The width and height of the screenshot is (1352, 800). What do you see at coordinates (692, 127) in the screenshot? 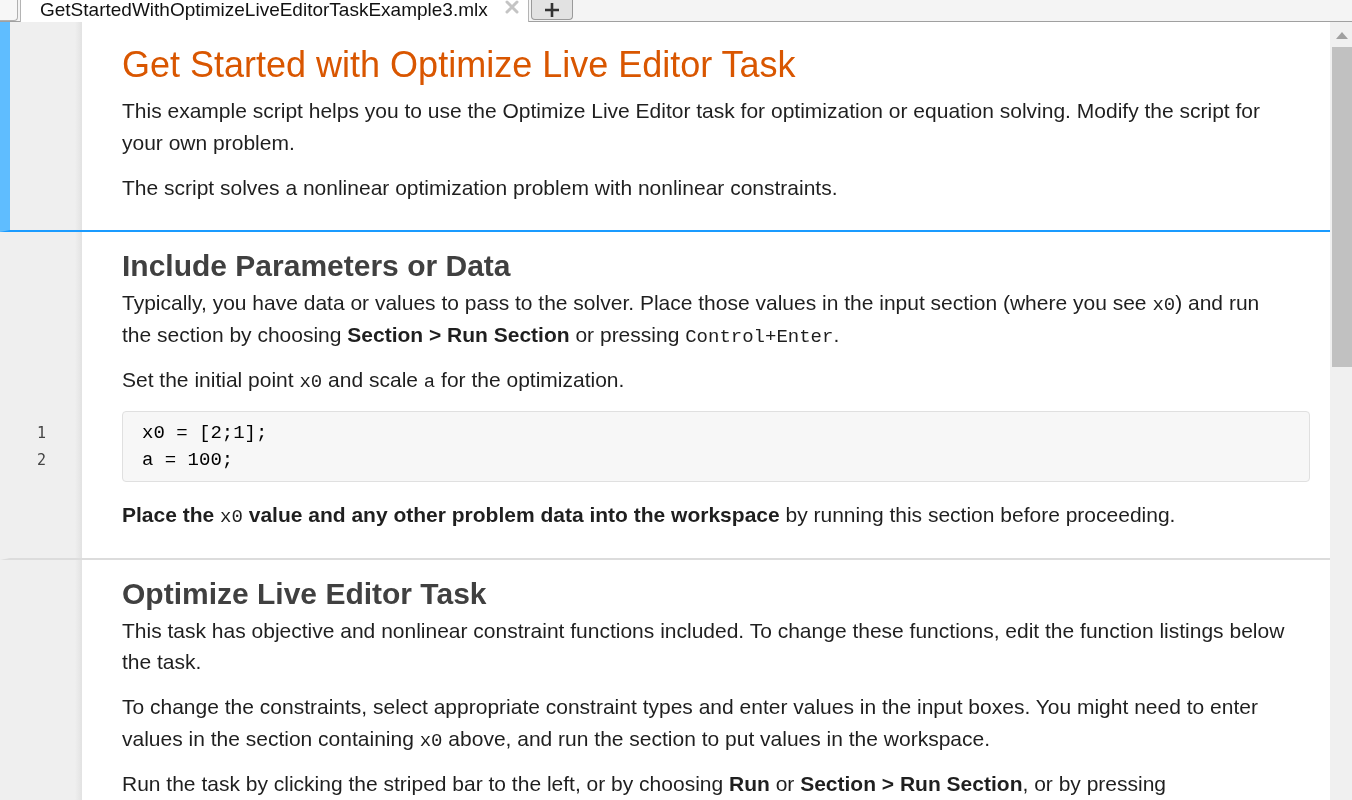
I see `paragraph: This example script helps you to use the Optimize Live Editor task for optimization or equation solving. Modify the script for your own problem.` at bounding box center [692, 127].